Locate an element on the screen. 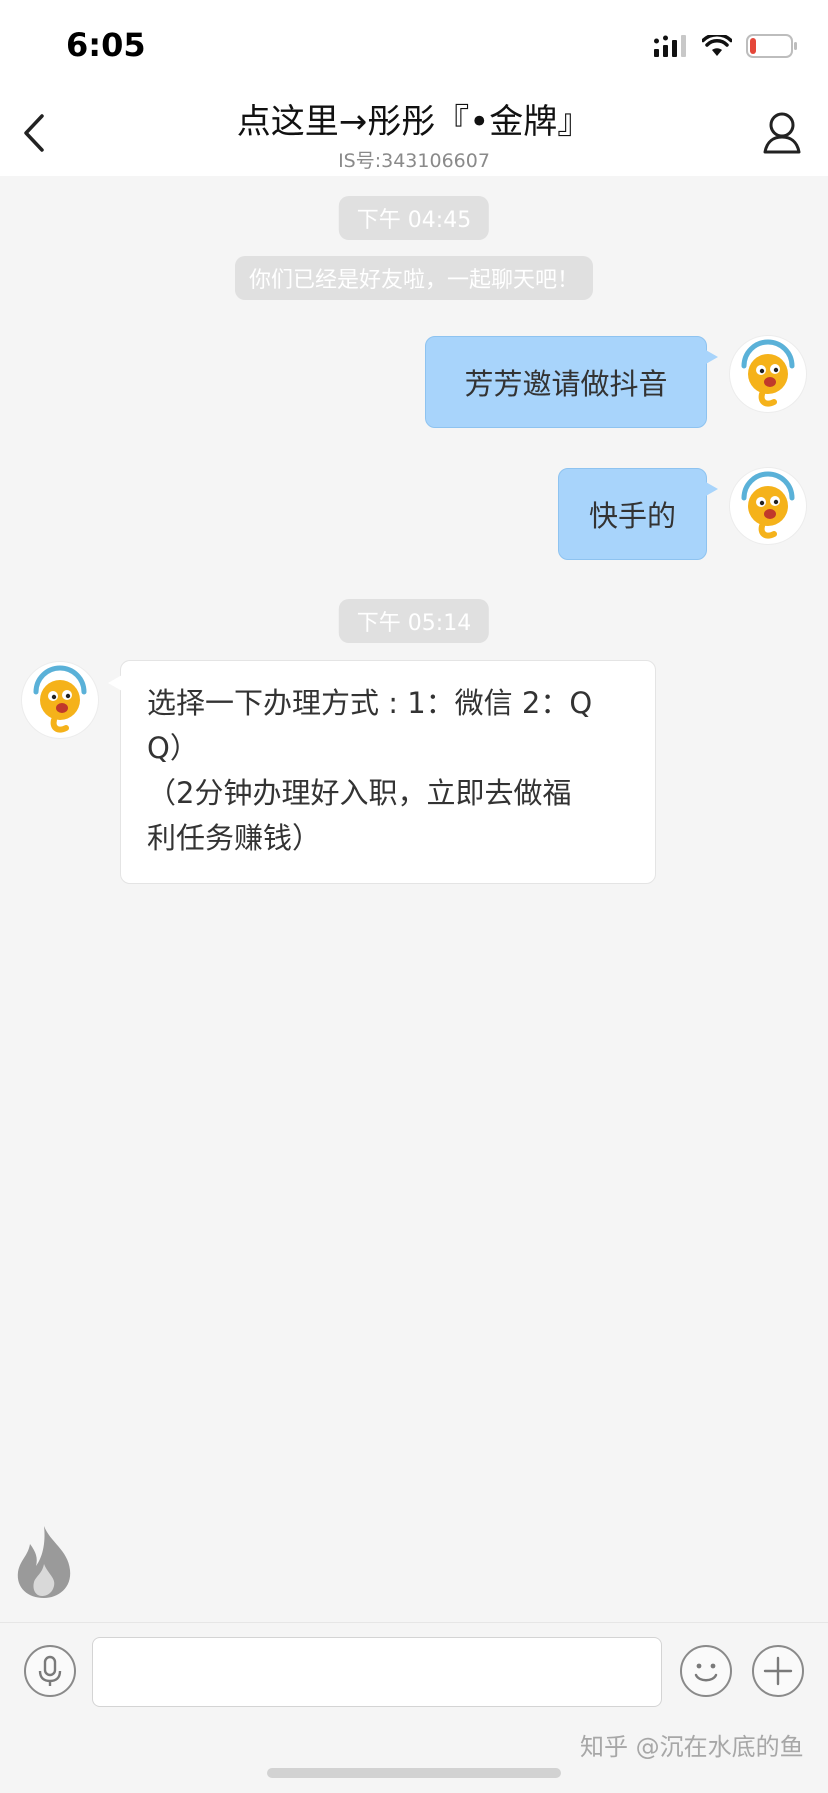 The height and width of the screenshot is (1793, 828). timestamp-pill: 下午 04:45 is located at coordinates (414, 218).